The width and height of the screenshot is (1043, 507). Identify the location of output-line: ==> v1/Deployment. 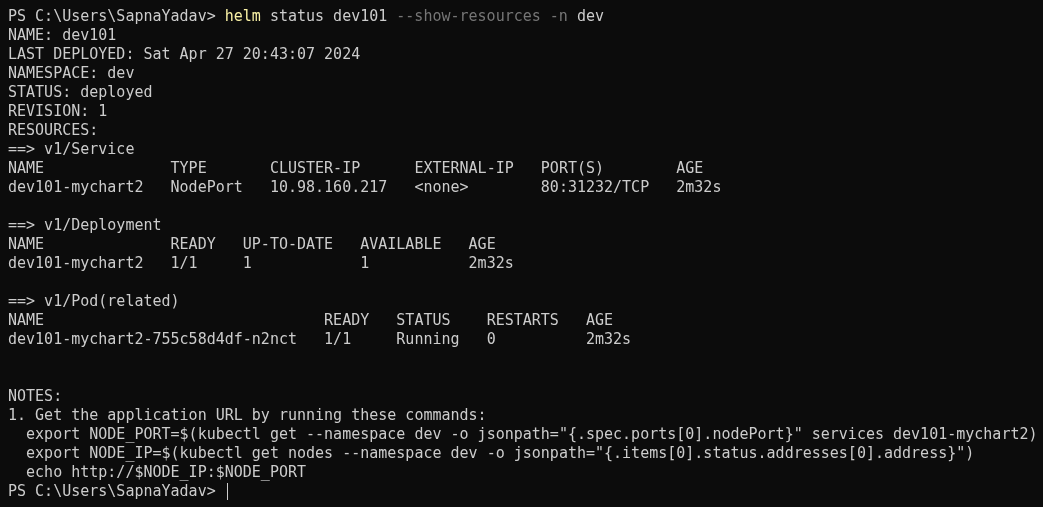
(85, 225).